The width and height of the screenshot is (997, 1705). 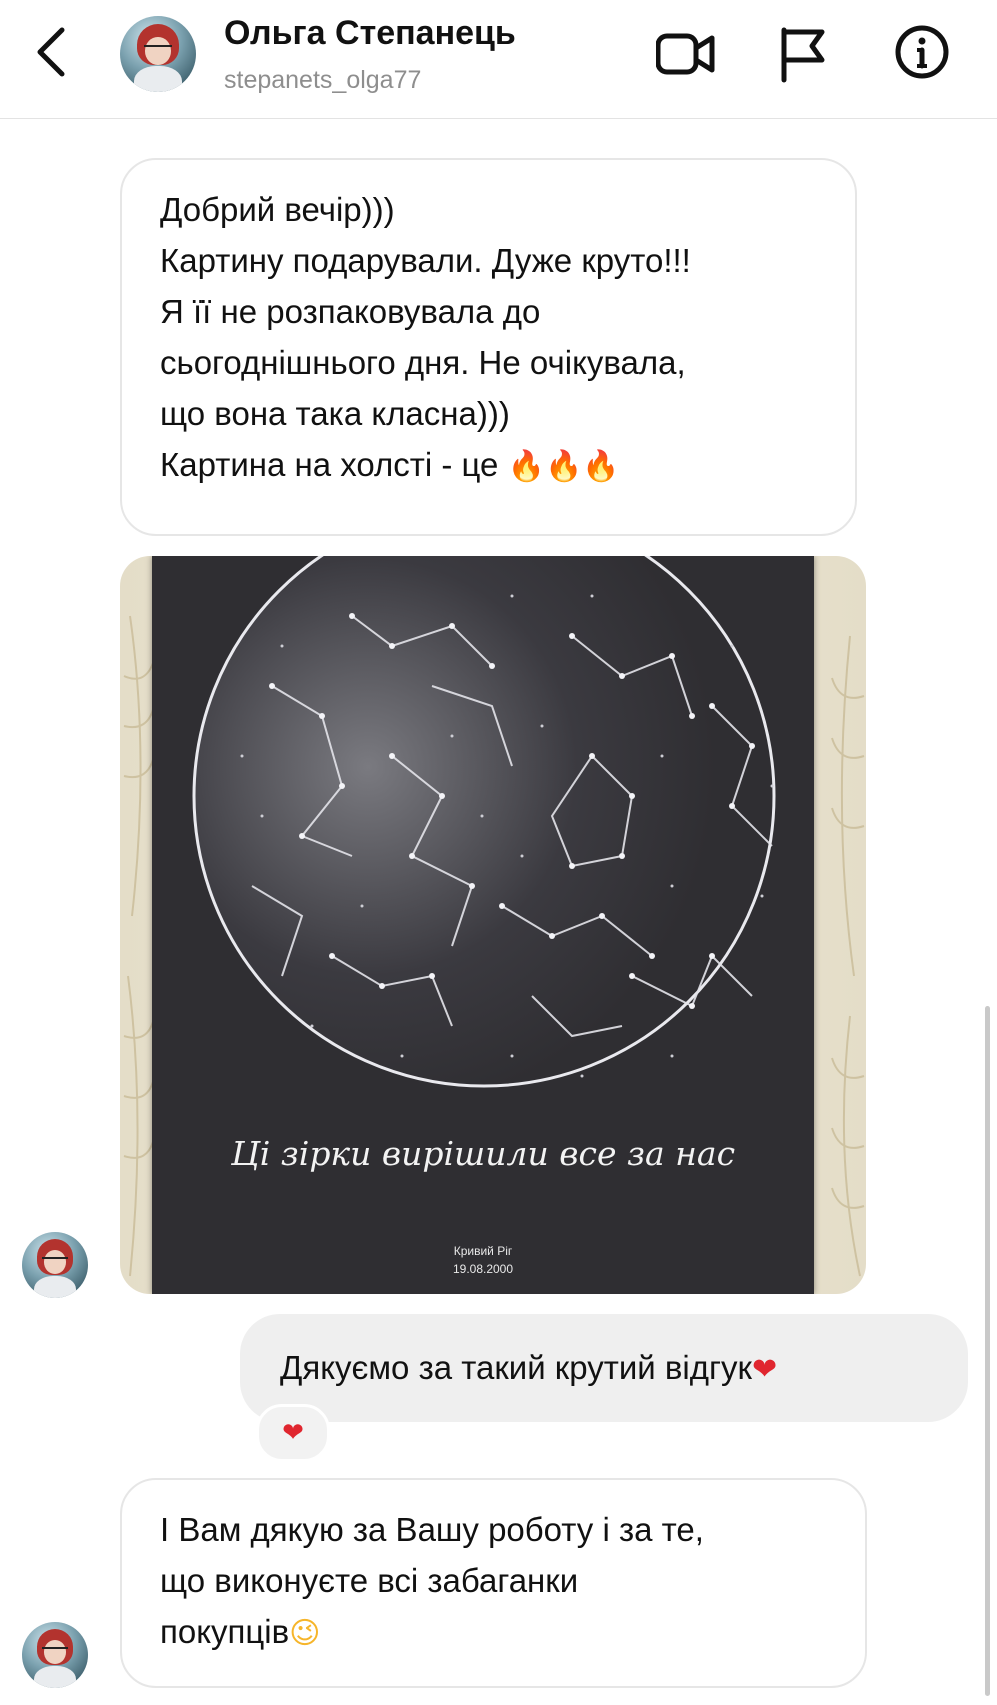 I want to click on contact-avatar, so click(x=158, y=54).